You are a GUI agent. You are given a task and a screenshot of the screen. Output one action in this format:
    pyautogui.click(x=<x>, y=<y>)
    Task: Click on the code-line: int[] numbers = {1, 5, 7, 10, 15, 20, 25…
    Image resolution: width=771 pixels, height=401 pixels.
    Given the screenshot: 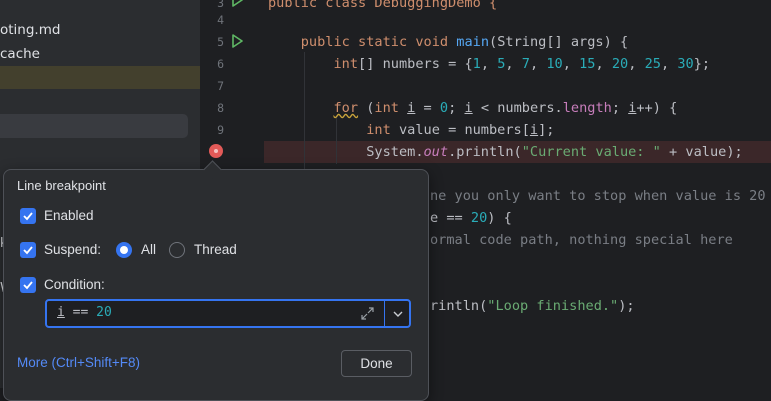 What is the action you would take?
    pyautogui.click(x=522, y=64)
    